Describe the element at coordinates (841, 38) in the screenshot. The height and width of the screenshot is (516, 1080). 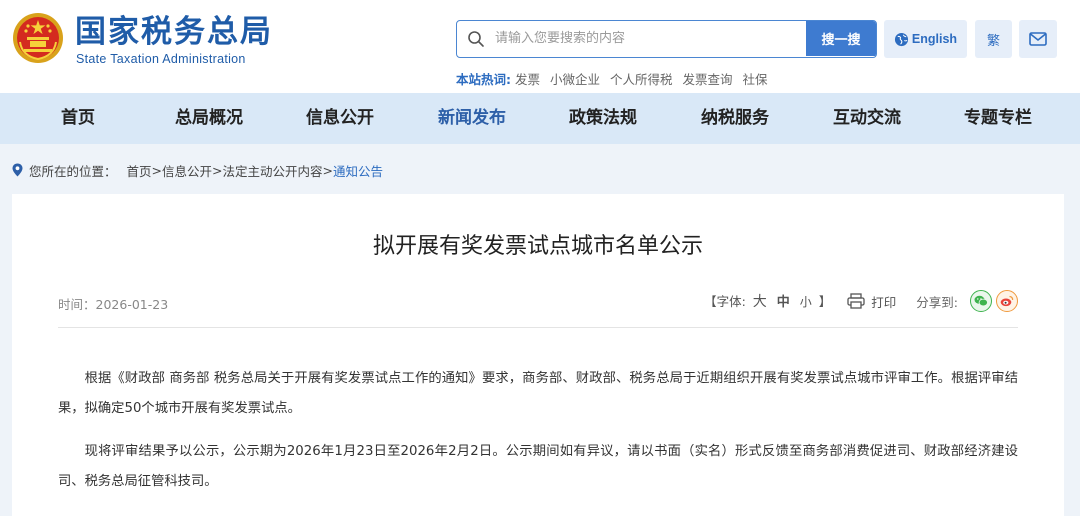
I see `search-button: 搜一搜` at that location.